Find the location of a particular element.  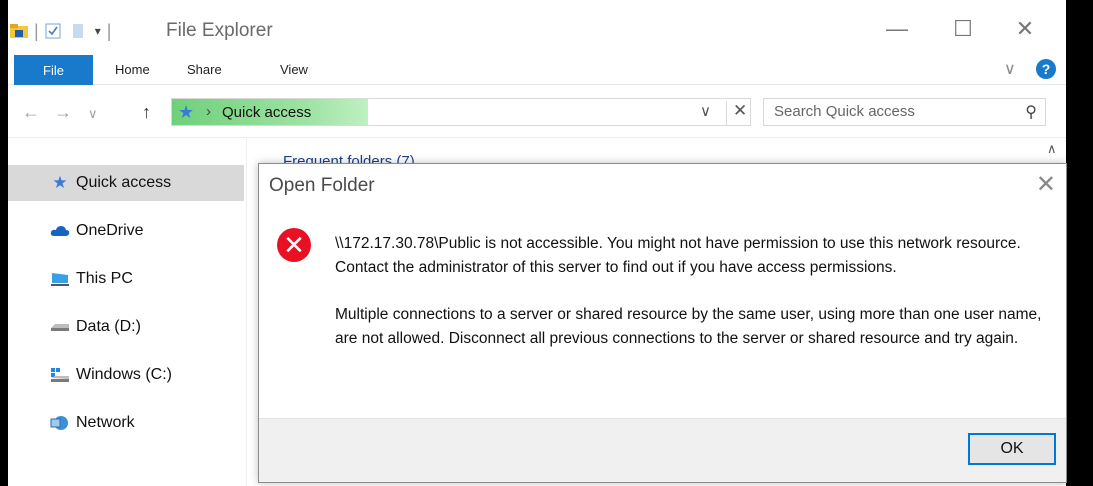

drive-icon is located at coordinates (60, 327).